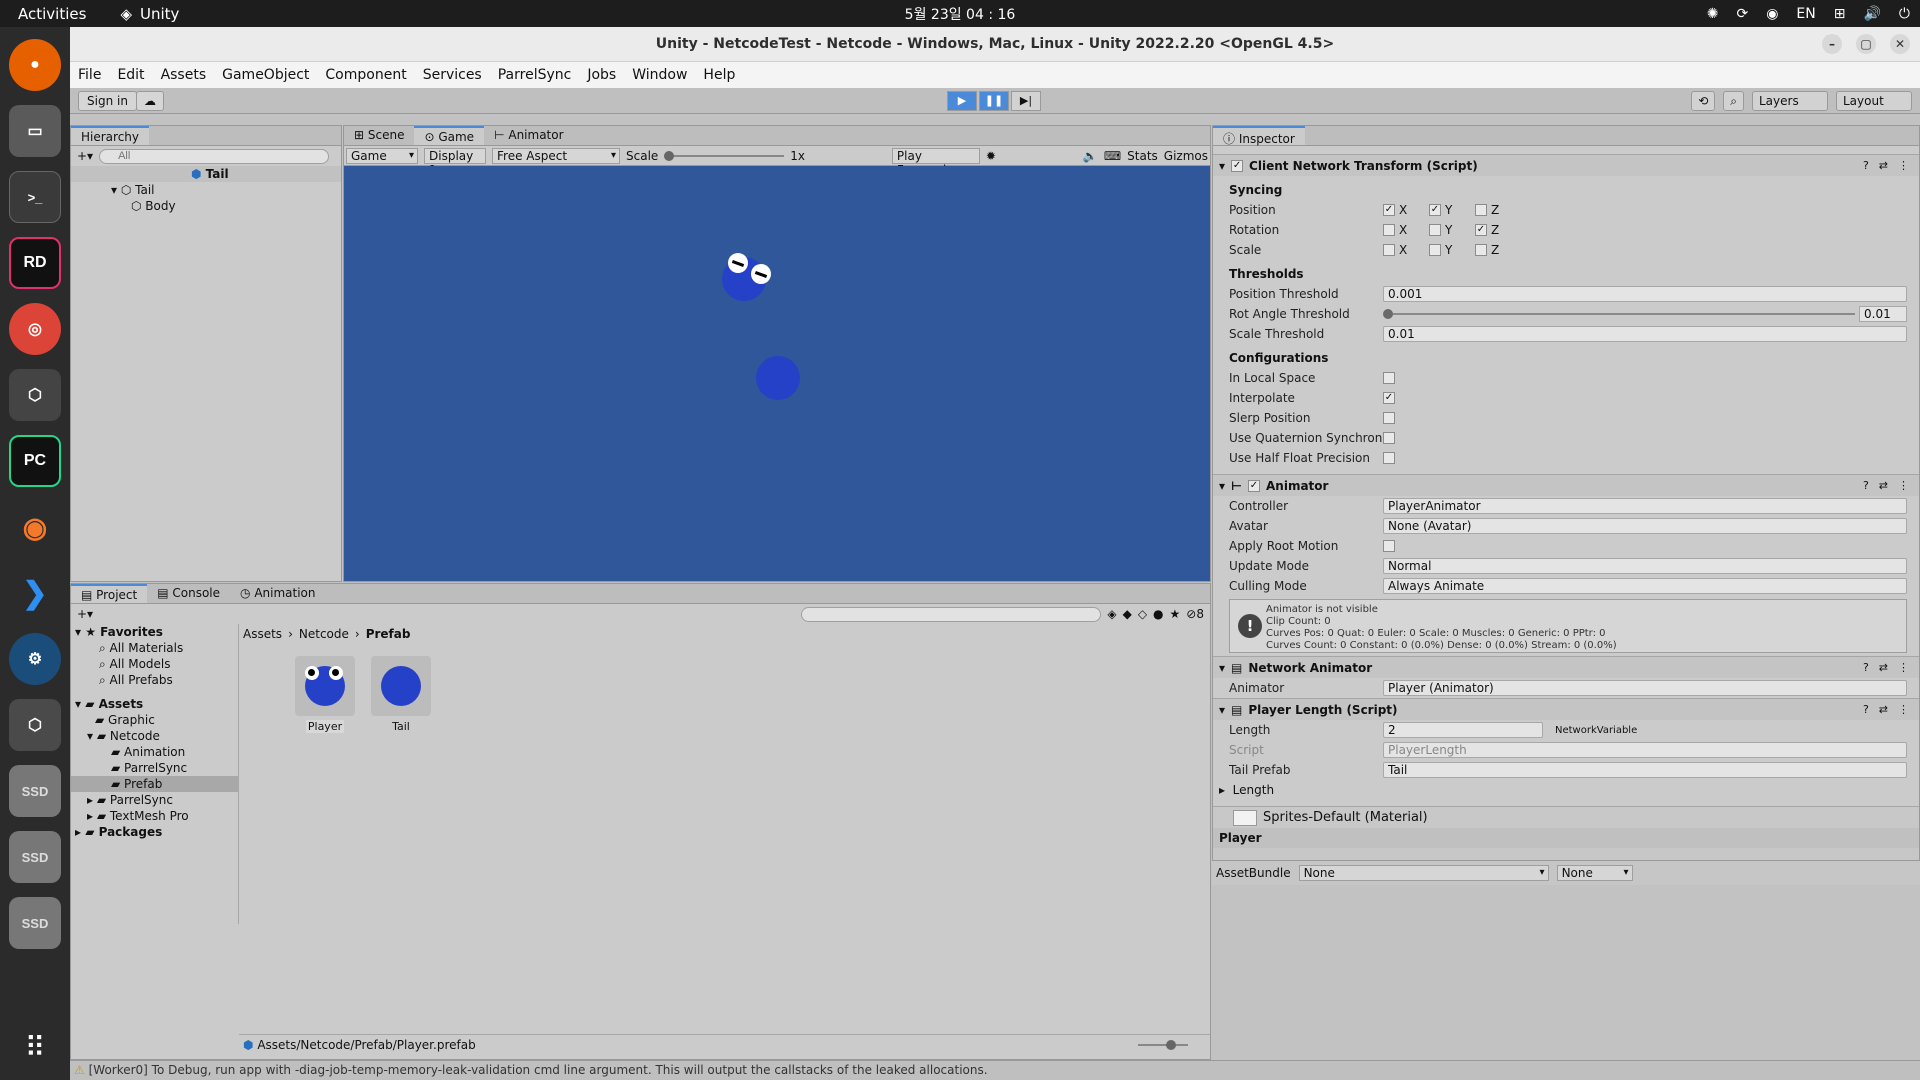 The image size is (1920, 1080). Describe the element at coordinates (1111, 614) in the screenshot. I see `filter-type-icon: ◈` at that location.